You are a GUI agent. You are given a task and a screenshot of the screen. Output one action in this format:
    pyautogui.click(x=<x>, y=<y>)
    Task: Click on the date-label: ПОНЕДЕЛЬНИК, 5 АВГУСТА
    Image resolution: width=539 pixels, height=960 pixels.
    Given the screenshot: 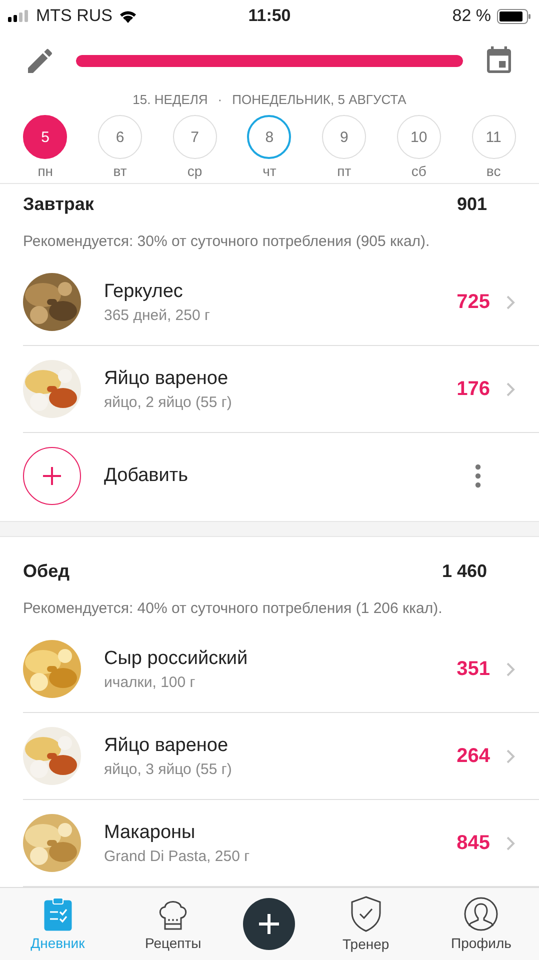 What is the action you would take?
    pyautogui.click(x=319, y=99)
    